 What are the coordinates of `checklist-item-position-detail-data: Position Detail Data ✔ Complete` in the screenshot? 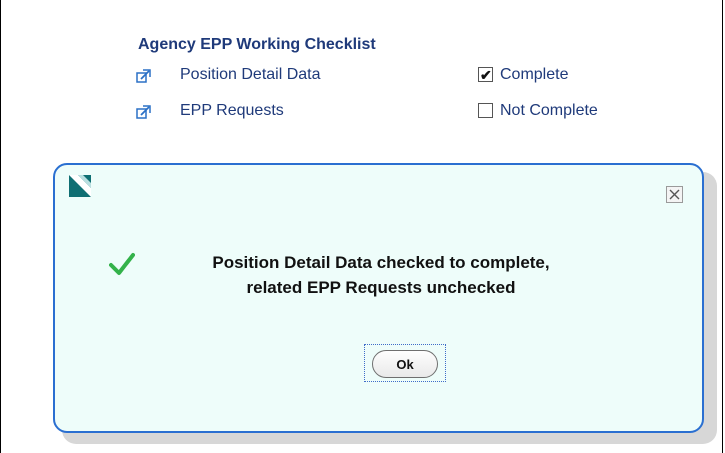 It's located at (396, 76).